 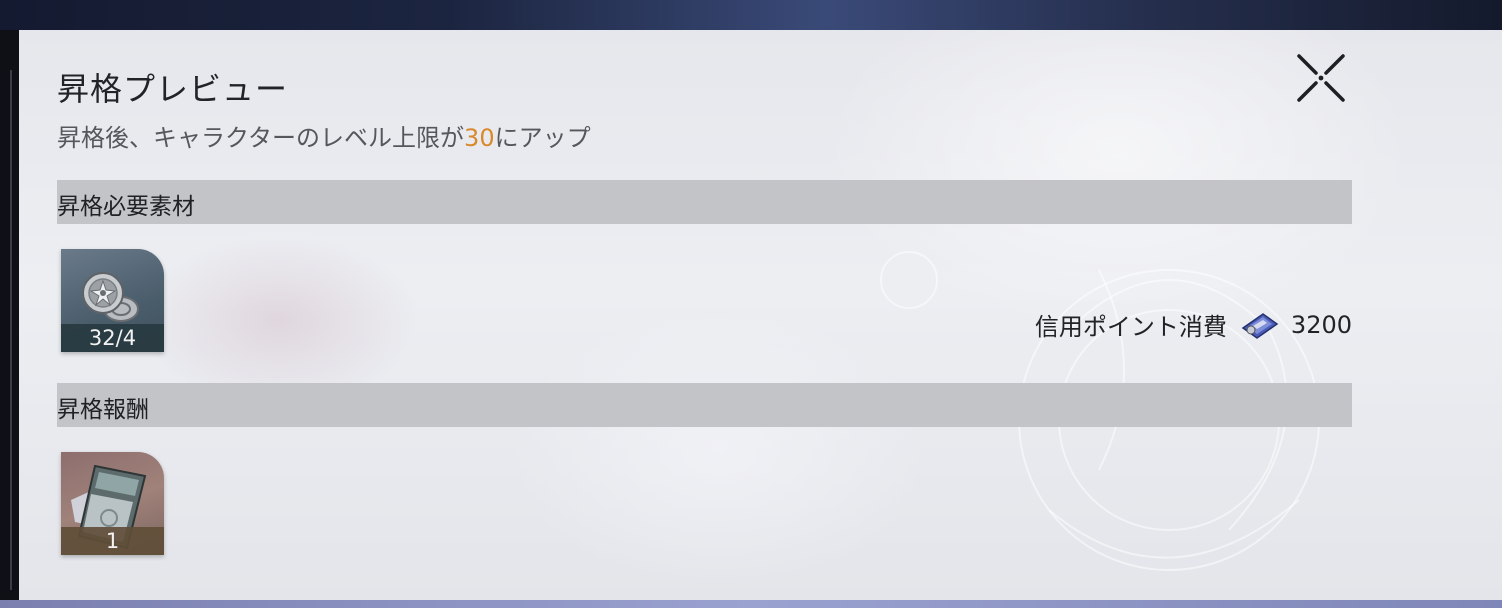 I want to click on close-x-icon, so click(x=1321, y=78).